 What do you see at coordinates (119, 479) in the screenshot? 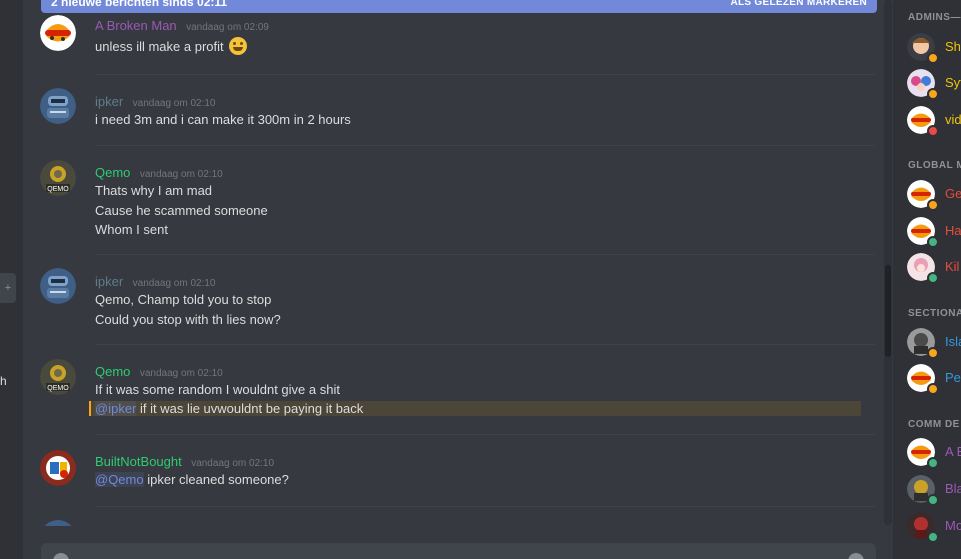
I see `user-mention: @Qemo` at bounding box center [119, 479].